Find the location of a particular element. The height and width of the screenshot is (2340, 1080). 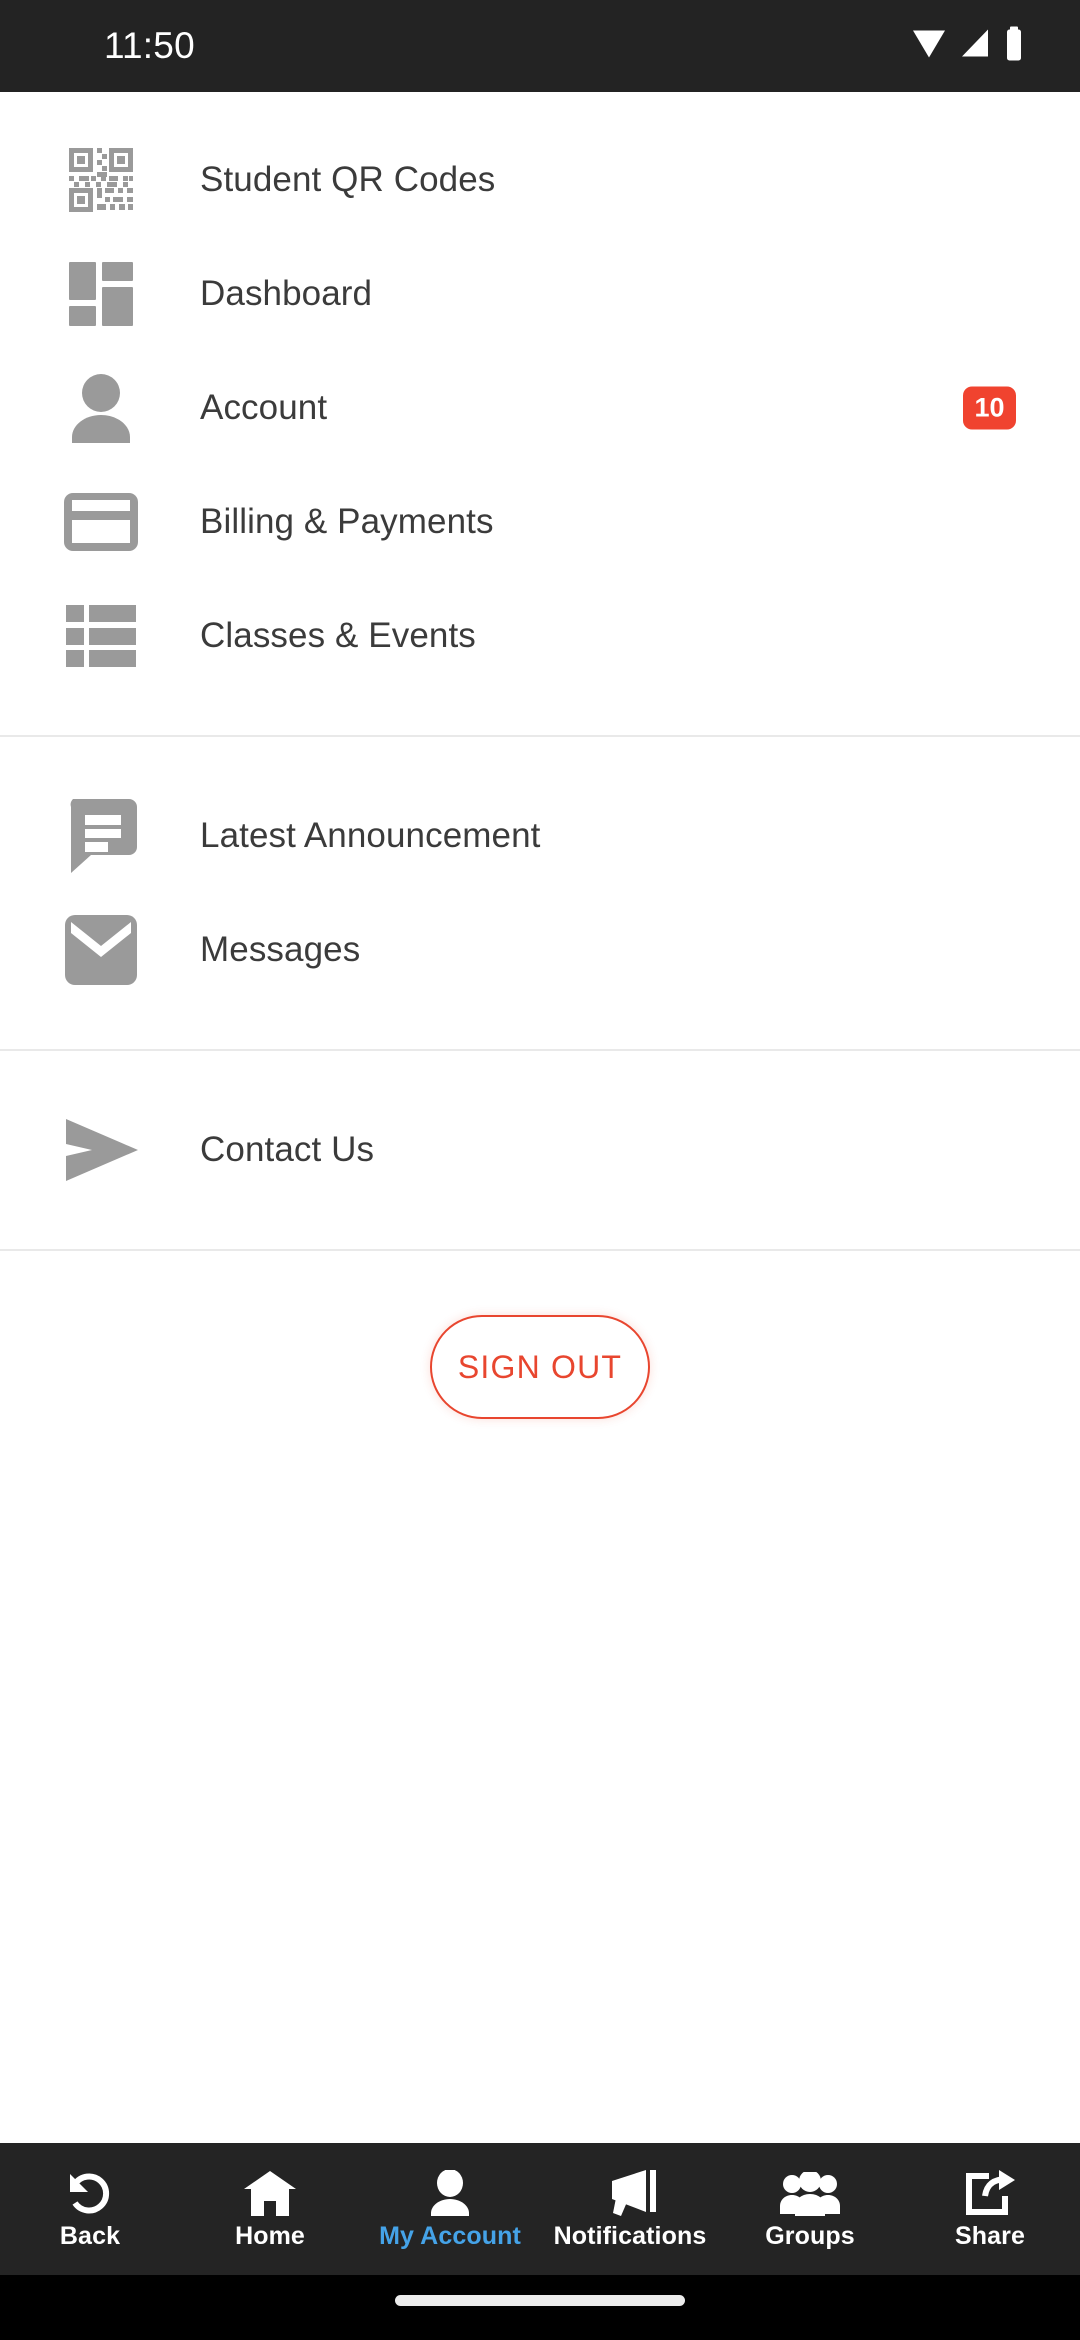

status-bar: 11:50 is located at coordinates (540, 46).